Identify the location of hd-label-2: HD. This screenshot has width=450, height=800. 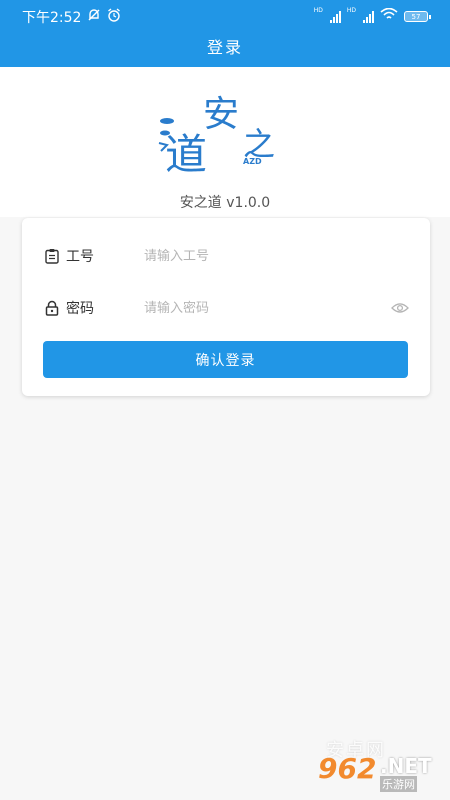
(351, 10).